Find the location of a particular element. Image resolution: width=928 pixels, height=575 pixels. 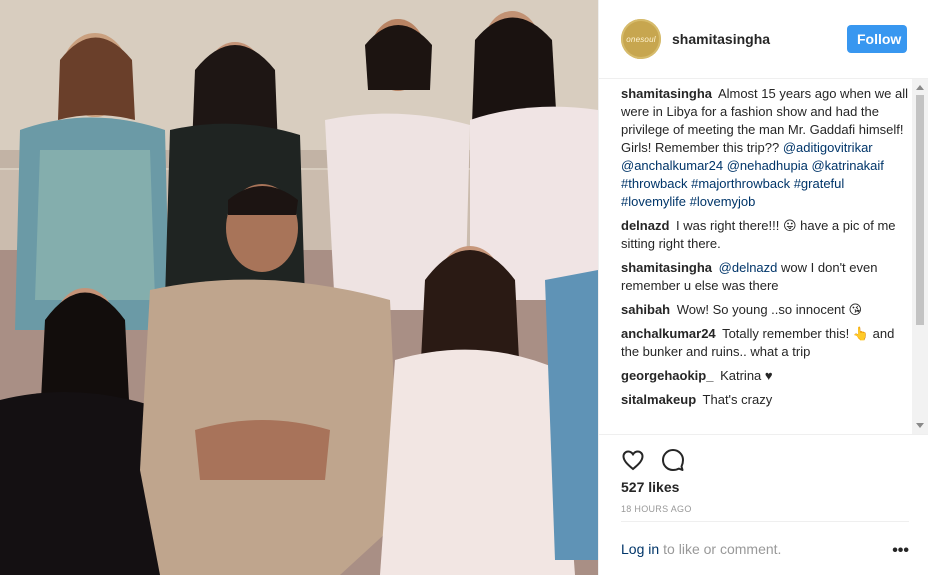

comment-text: That's crazy is located at coordinates (737, 399).